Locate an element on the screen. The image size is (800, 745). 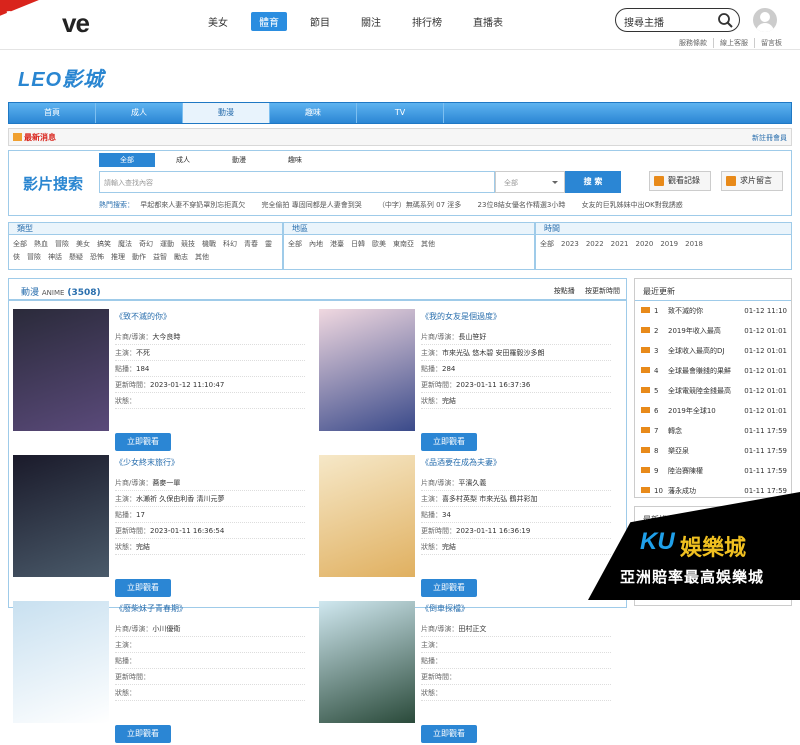
hot-search-link: 女友的巨乳姊妹中出OK對我誘惑 is located at coordinates (632, 205).